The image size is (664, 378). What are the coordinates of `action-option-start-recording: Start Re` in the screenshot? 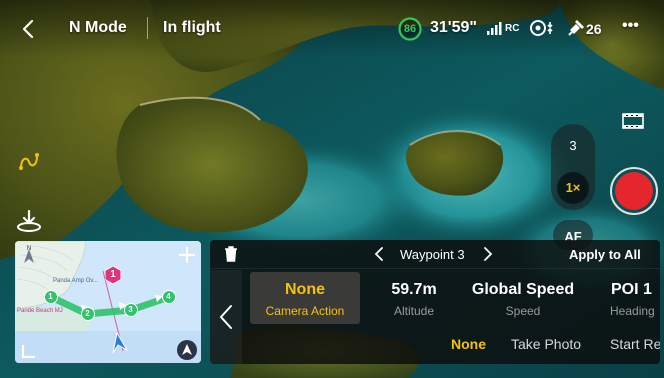 It's located at (633, 343).